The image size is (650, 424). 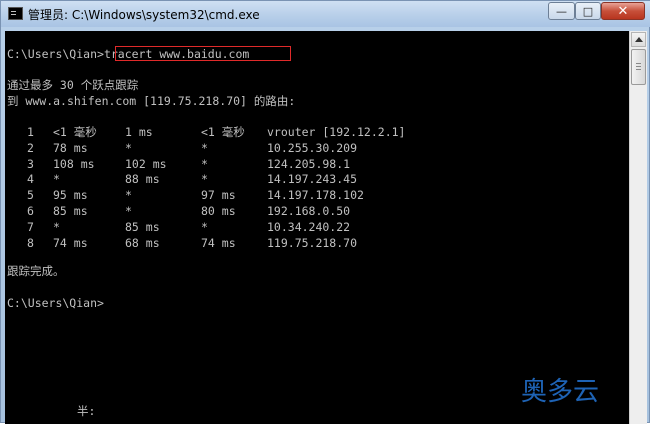 I want to click on arrow-up-icon, so click(x=638, y=39).